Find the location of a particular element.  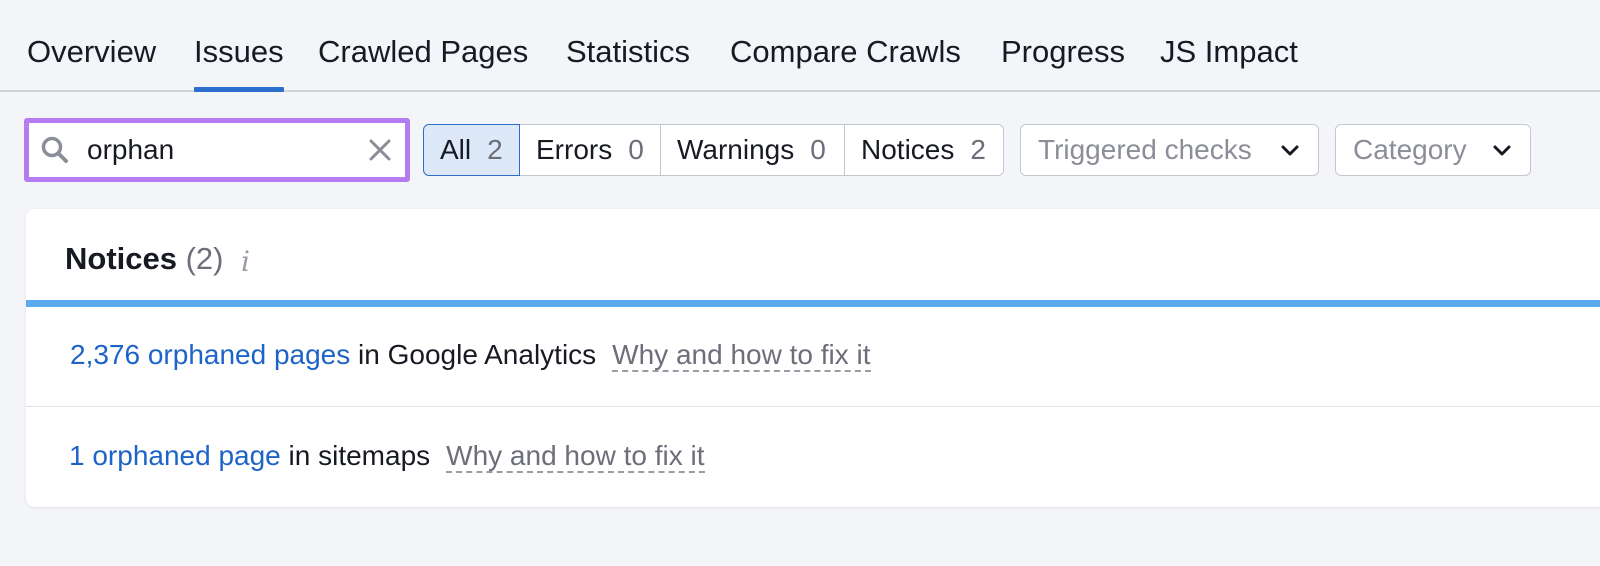

tab-compare-crawls: Compare Crawls is located at coordinates (845, 52).